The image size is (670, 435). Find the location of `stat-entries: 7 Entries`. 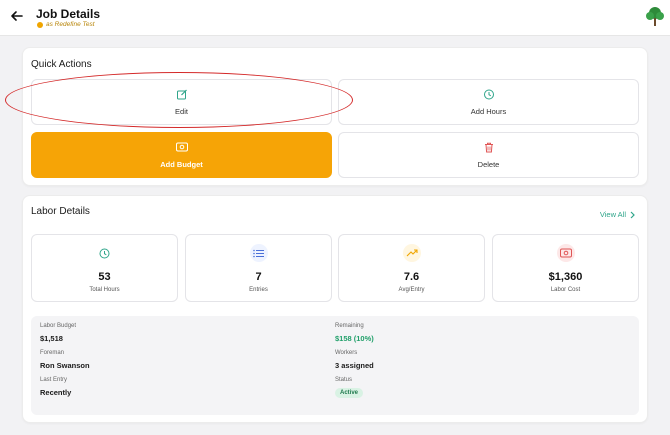

stat-entries: 7 Entries is located at coordinates (258, 268).